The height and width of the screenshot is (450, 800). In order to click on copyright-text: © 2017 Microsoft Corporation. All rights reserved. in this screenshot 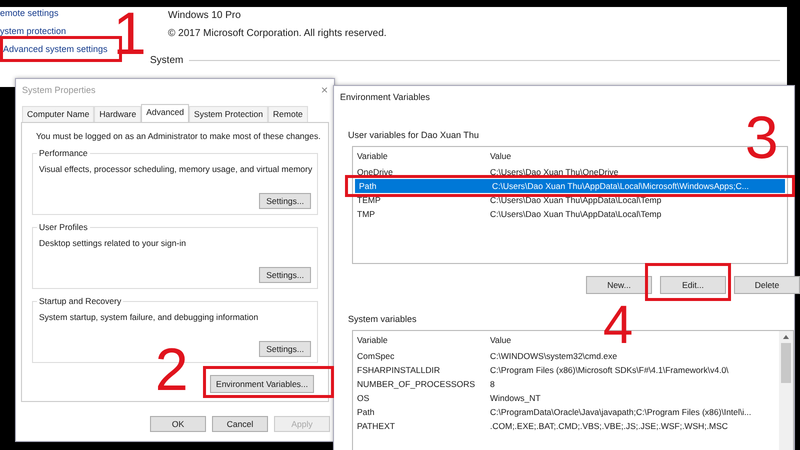, I will do `click(278, 33)`.